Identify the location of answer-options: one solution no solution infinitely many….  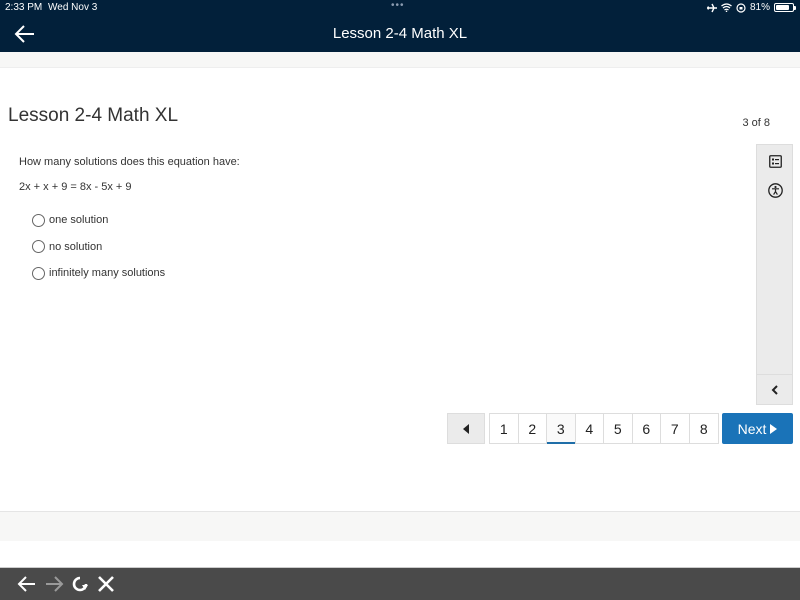
(98, 247).